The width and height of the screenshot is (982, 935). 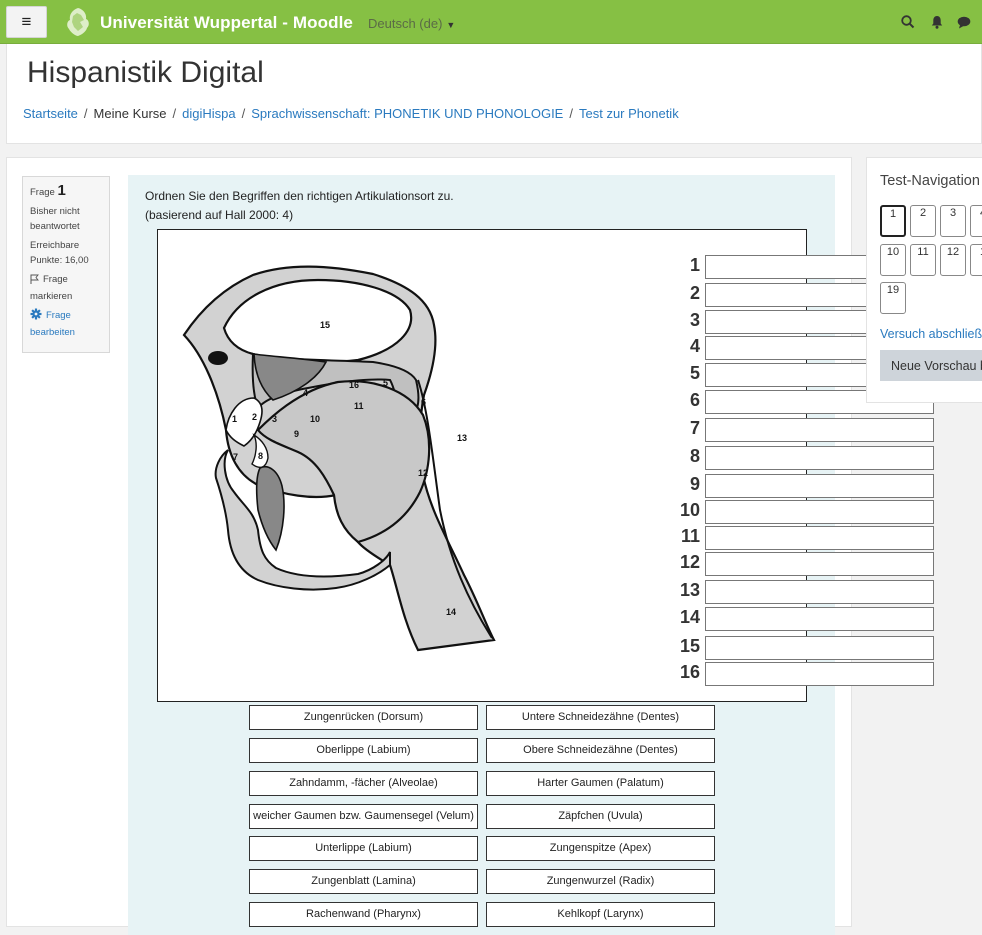 I want to click on drag-choice: Unterlippe (Labium), so click(x=363, y=848).